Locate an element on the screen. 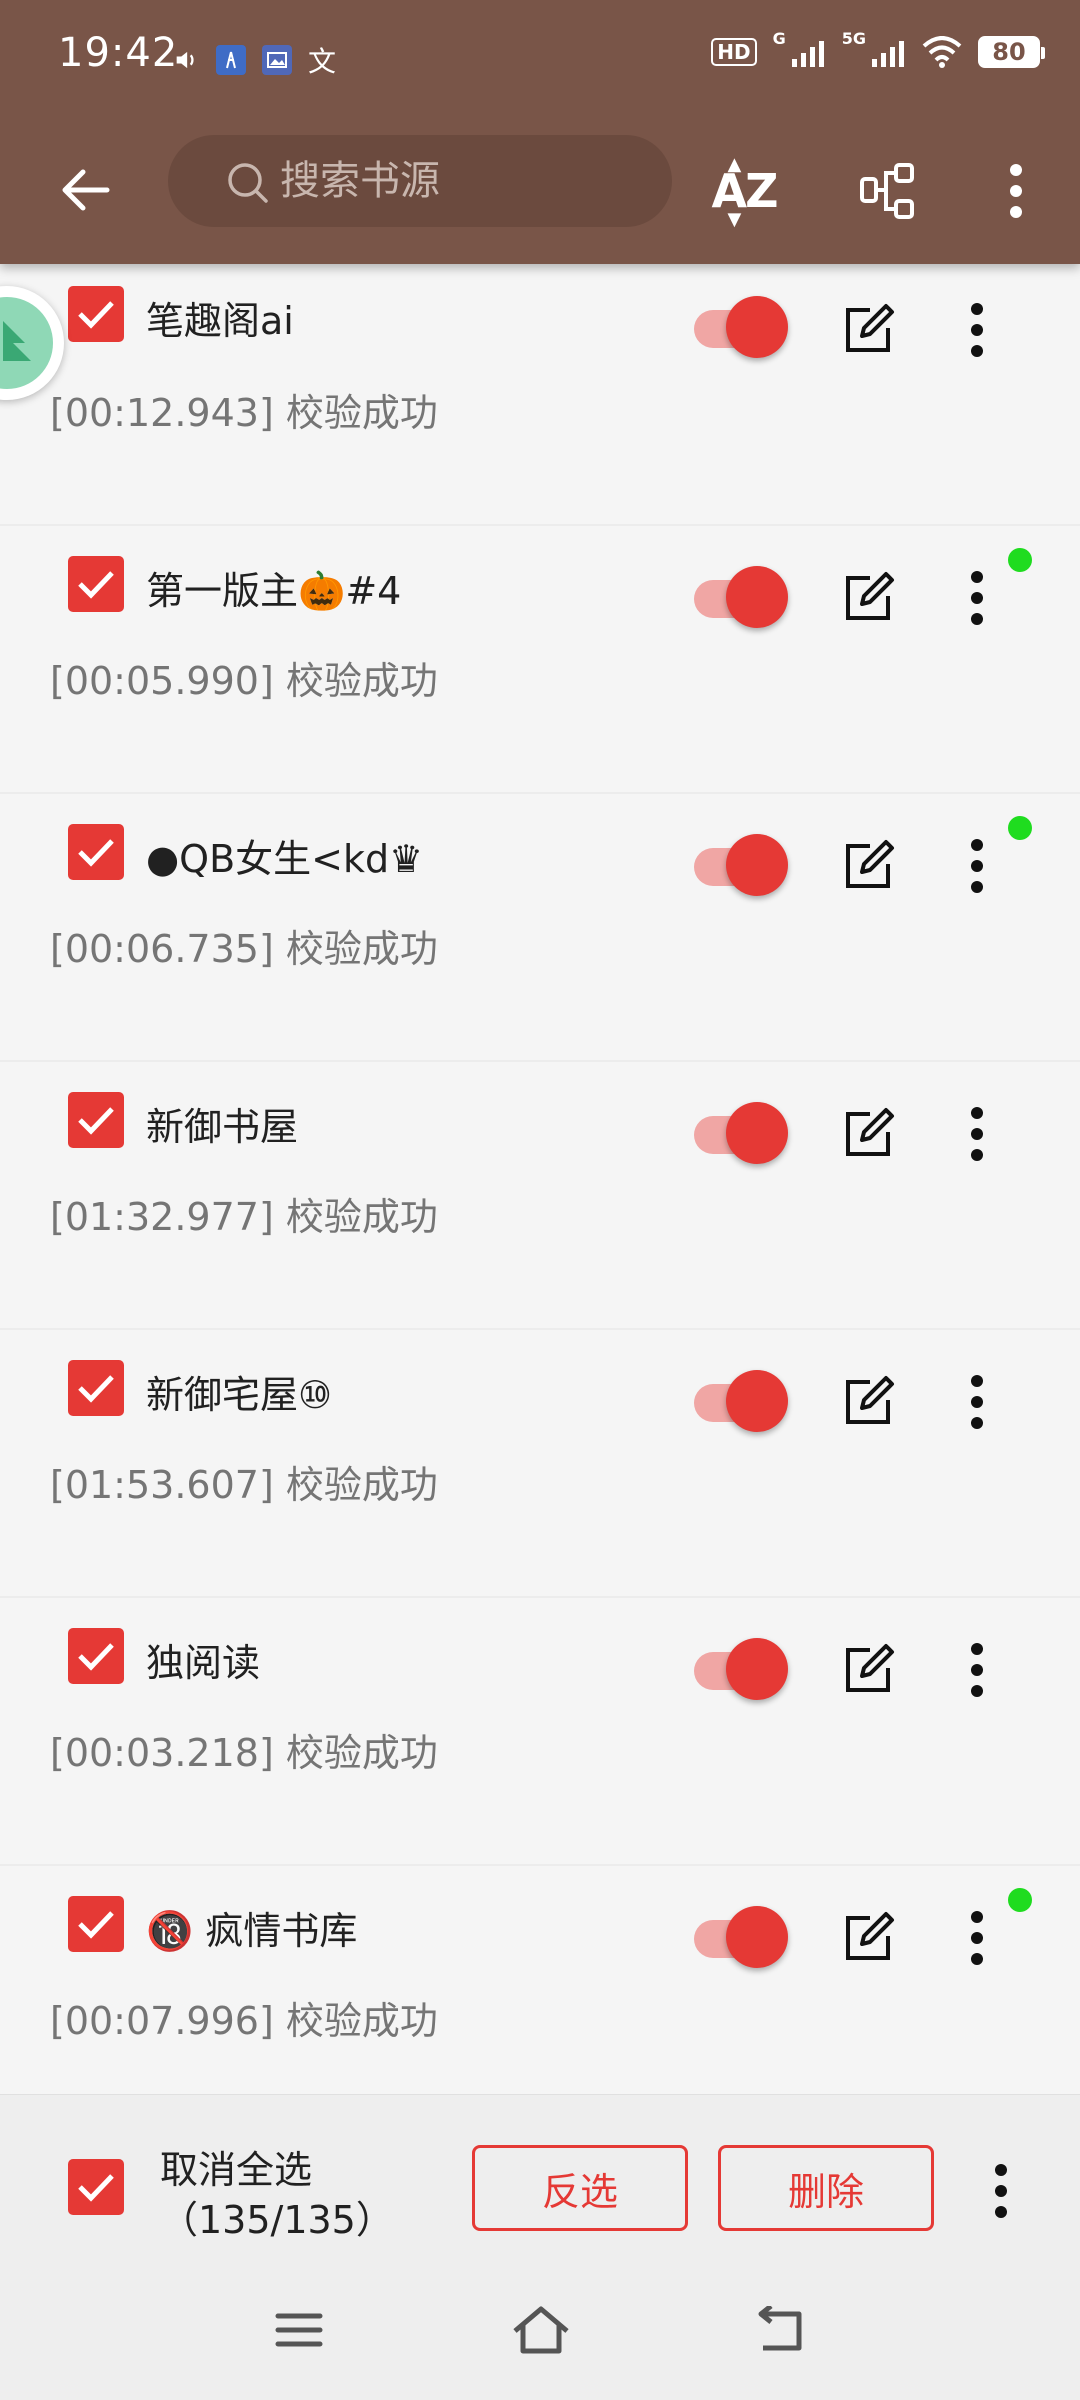 This screenshot has height=2400, width=1080. toolbar: ▲AZ▼ is located at coordinates (540, 189).